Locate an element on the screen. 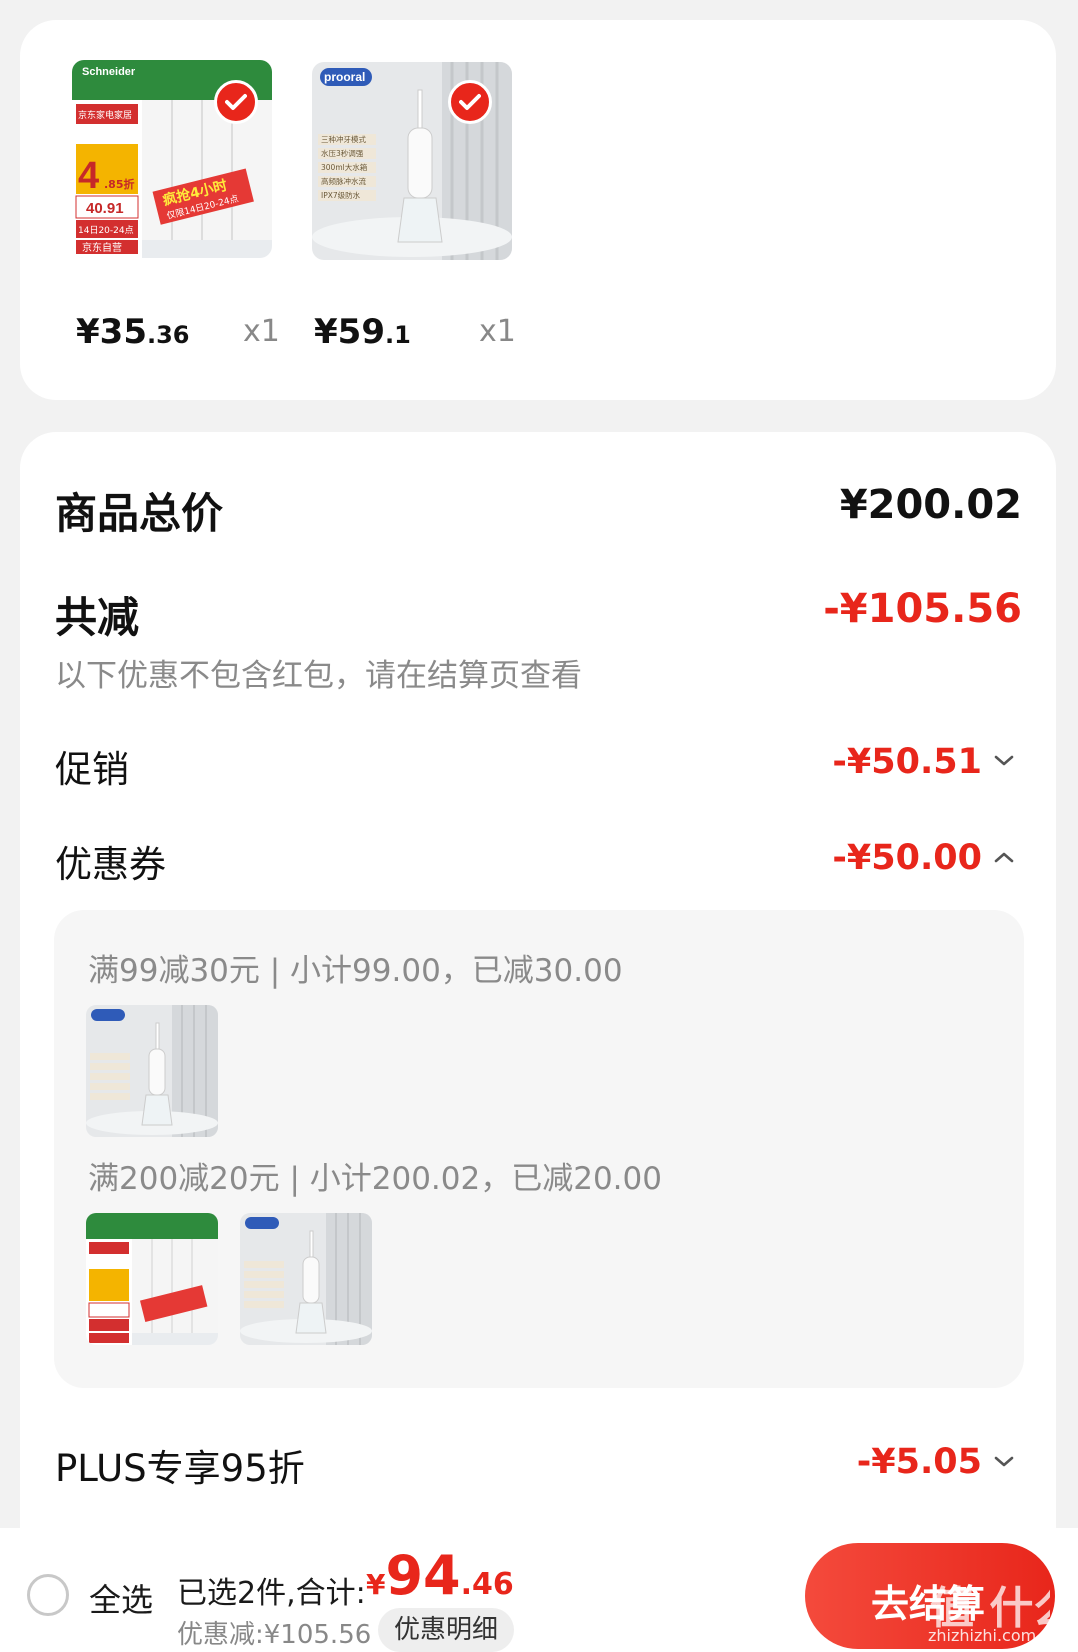 The height and width of the screenshot is (1652, 1078). plus-discount-label: PLUS专享95折 is located at coordinates (180, 1468).